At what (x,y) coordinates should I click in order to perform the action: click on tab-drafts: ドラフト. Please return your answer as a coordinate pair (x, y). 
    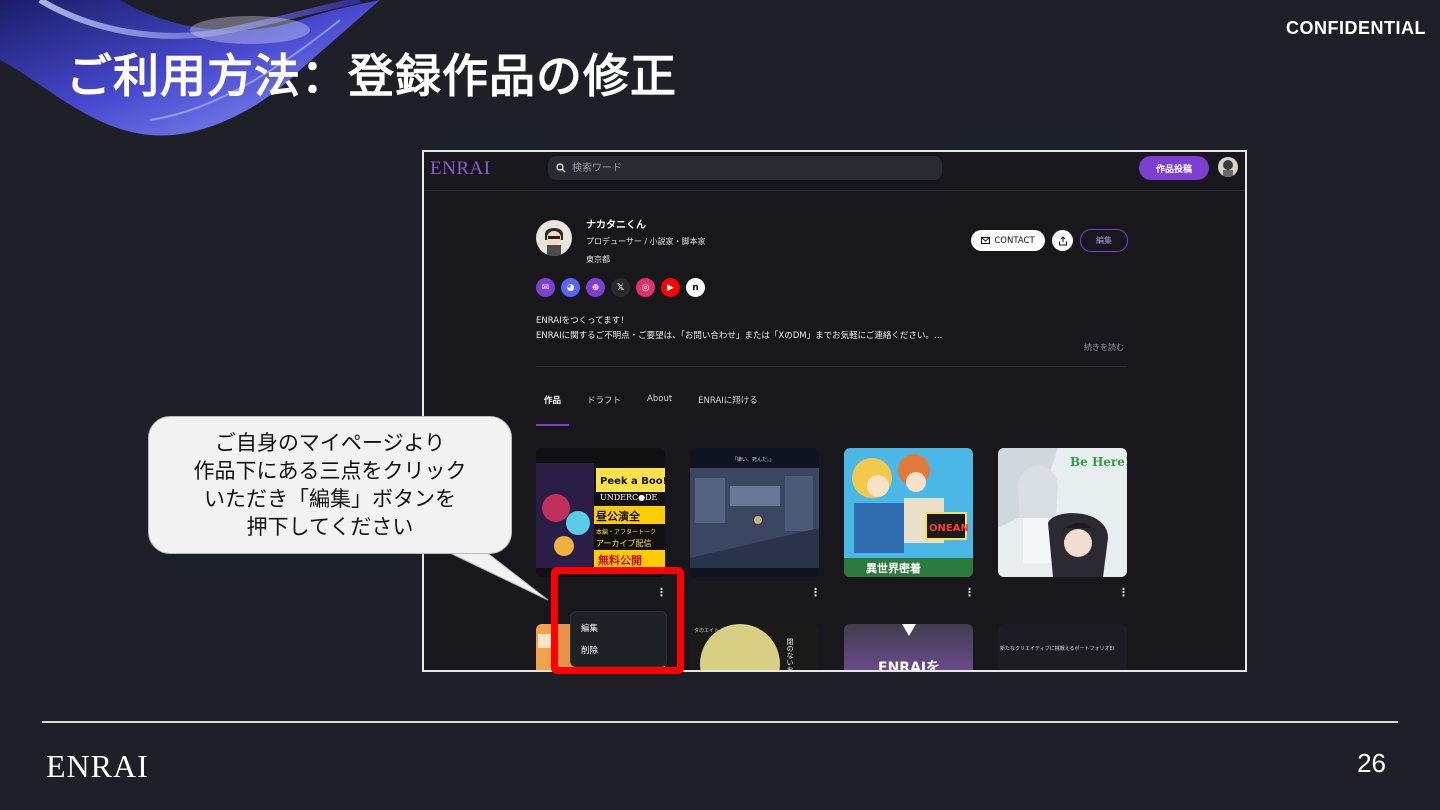
    Looking at the image, I should click on (604, 410).